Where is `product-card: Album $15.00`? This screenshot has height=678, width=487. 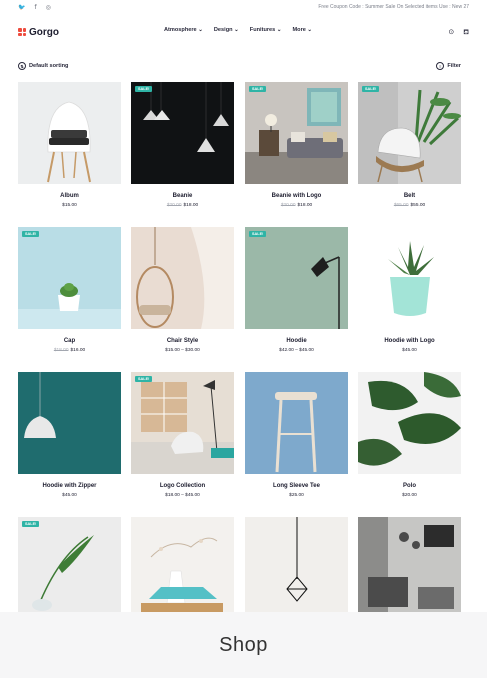 product-card: Album $15.00 is located at coordinates (69, 145).